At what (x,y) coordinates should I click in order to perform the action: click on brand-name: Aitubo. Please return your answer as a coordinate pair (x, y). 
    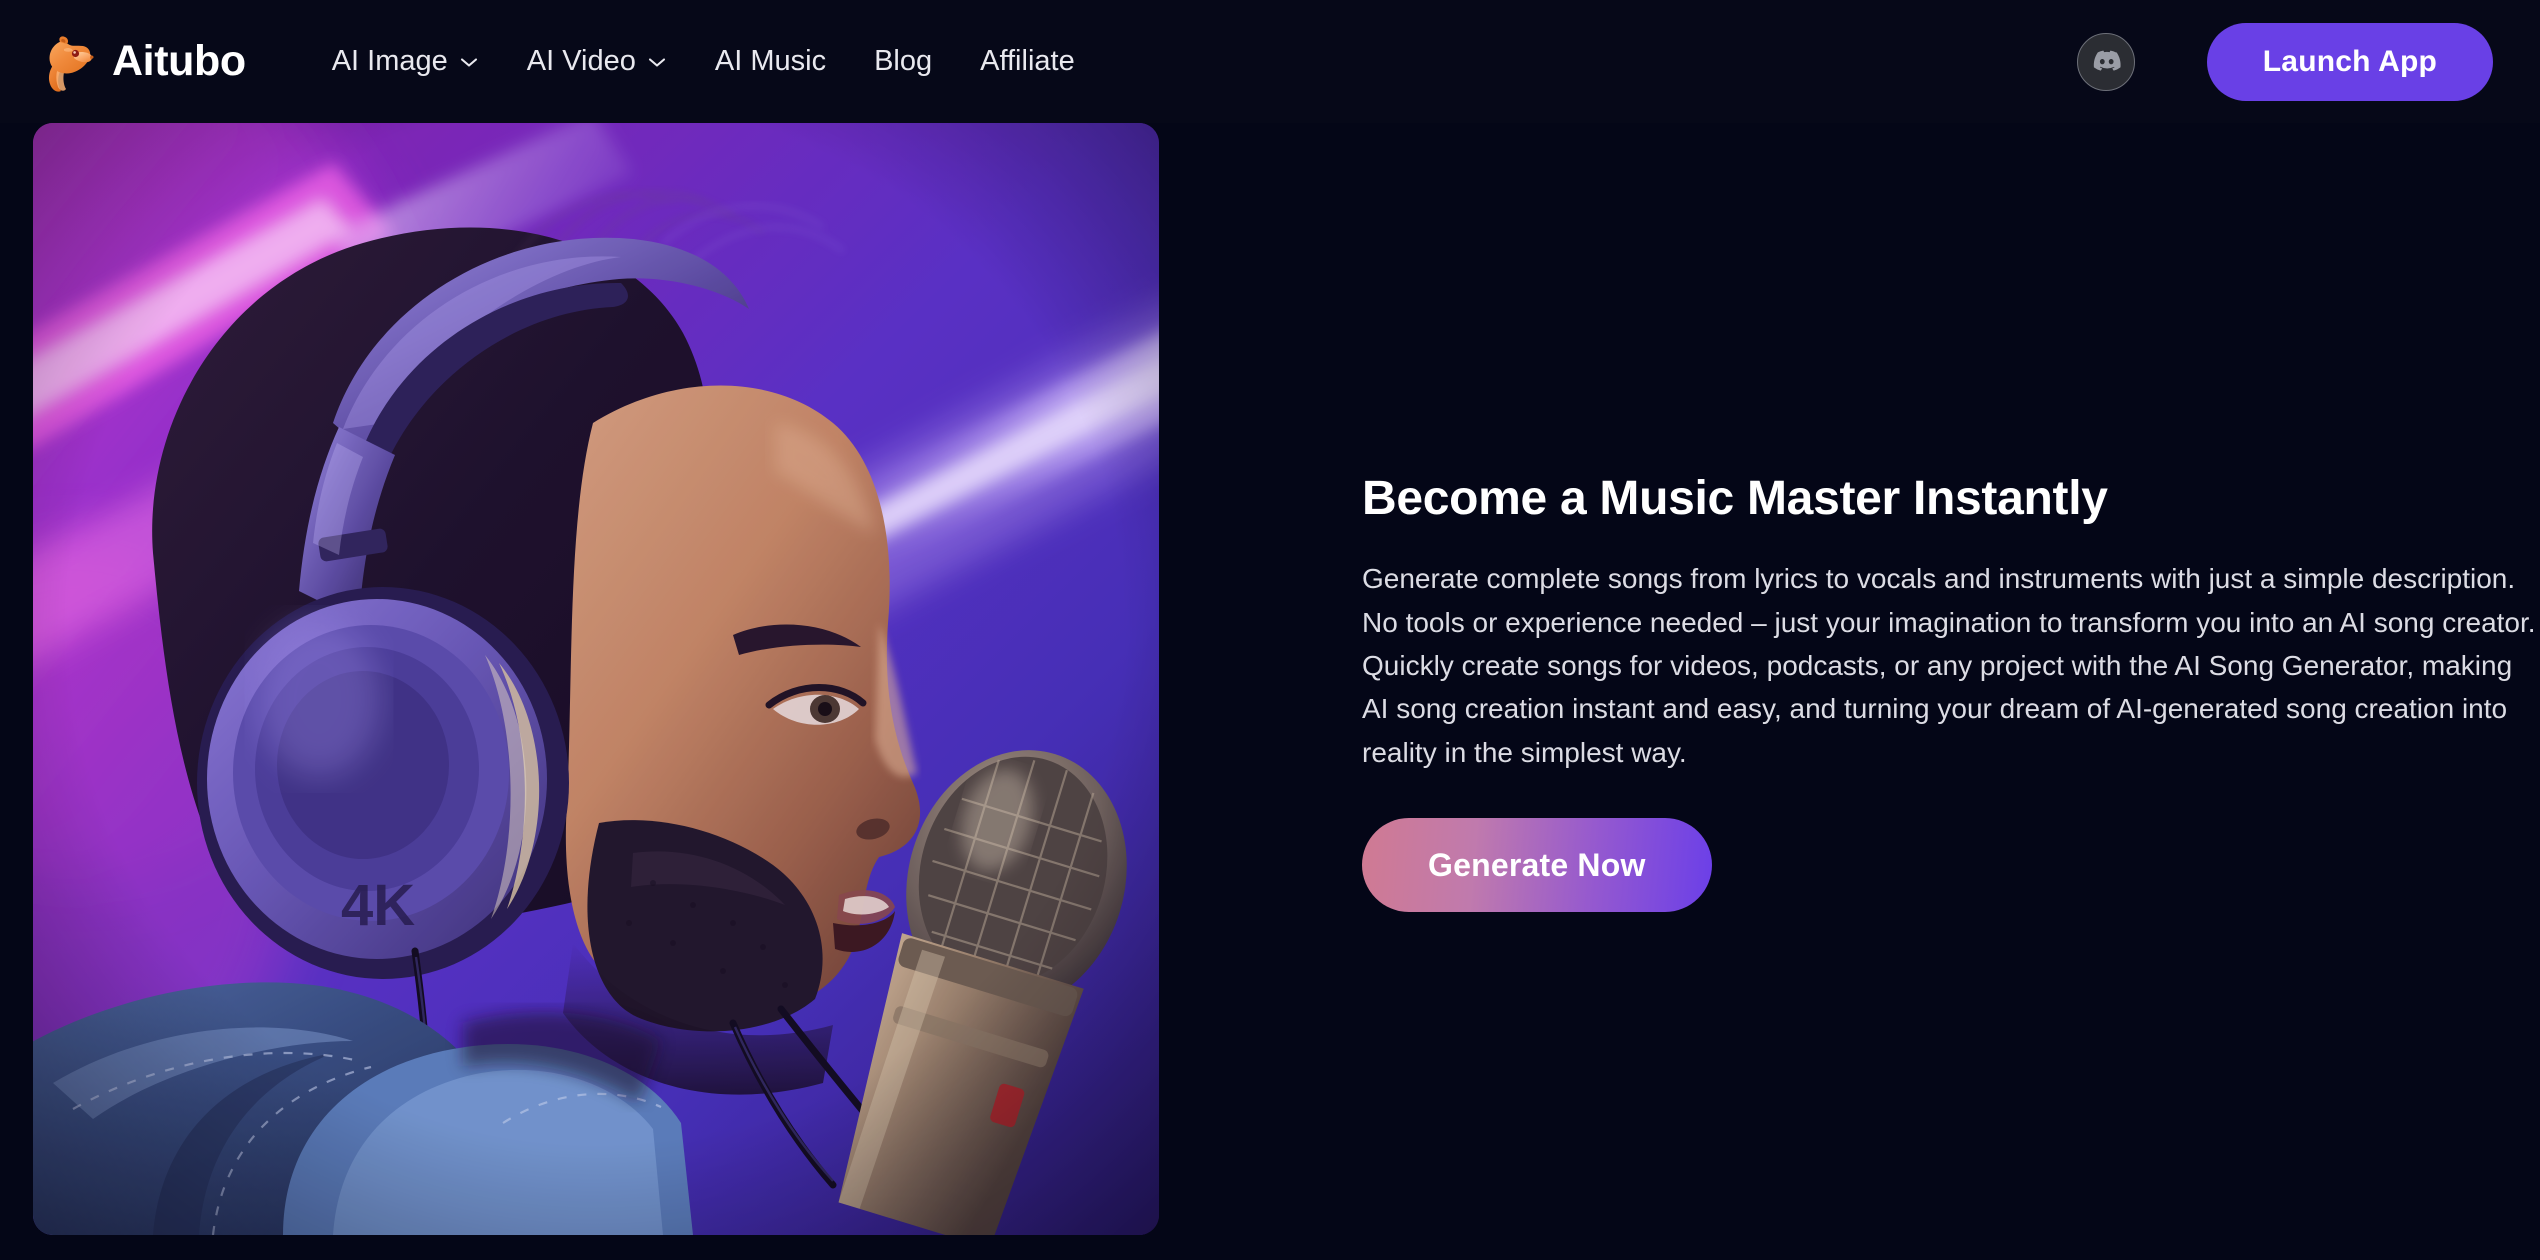
    Looking at the image, I should click on (179, 61).